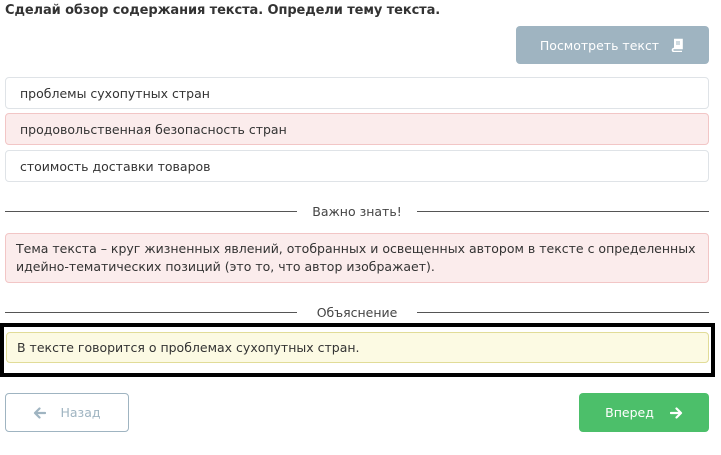 This screenshot has height=455, width=721. I want to click on answer-option: проблемы сухопутных стран, so click(357, 93).